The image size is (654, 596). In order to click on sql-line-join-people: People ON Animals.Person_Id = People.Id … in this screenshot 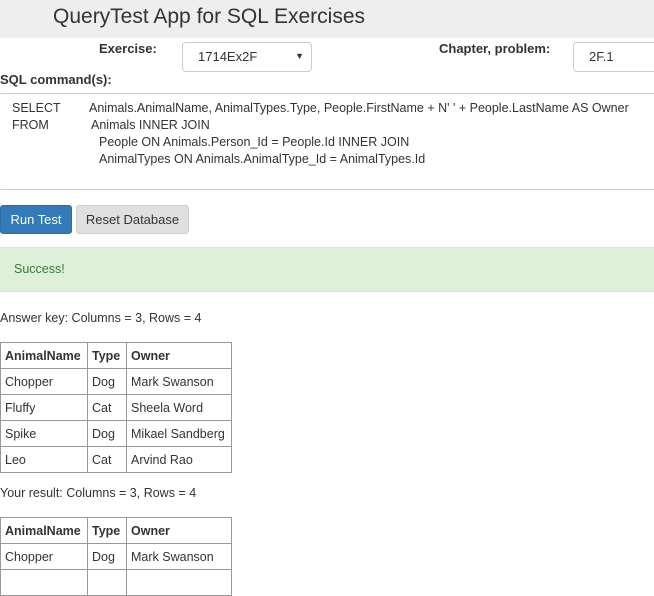, I will do `click(254, 142)`.